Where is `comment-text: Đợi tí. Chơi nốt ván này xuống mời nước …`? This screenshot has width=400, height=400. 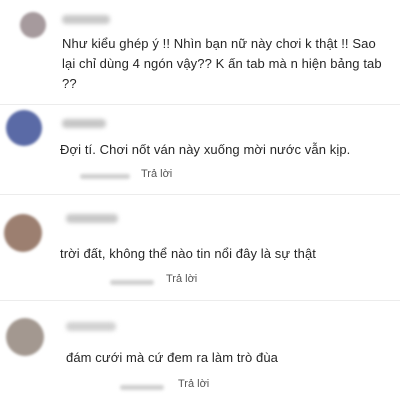
comment-text: Đợi tí. Chơi nốt ván này xuống mời nước … is located at coordinates (225, 150).